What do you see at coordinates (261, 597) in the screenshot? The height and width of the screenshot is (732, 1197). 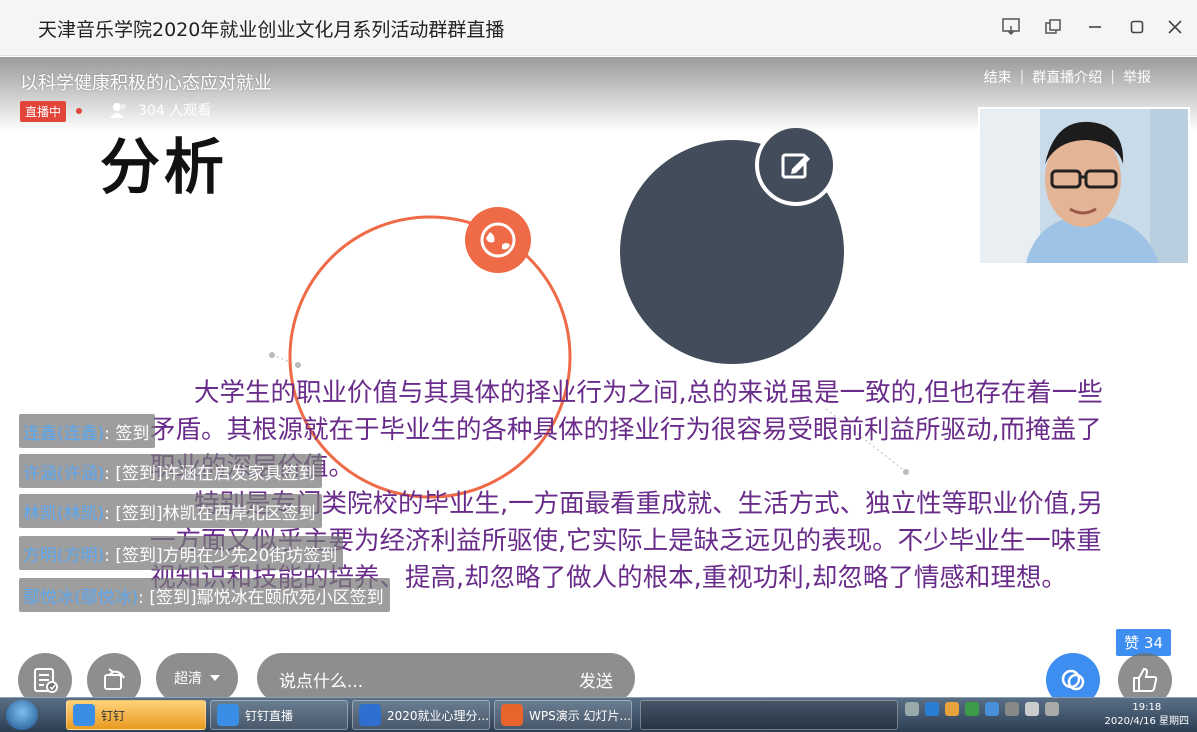 I see `chat-text: : [签到]鄢悦冰在颐欣苑小区签到` at bounding box center [261, 597].